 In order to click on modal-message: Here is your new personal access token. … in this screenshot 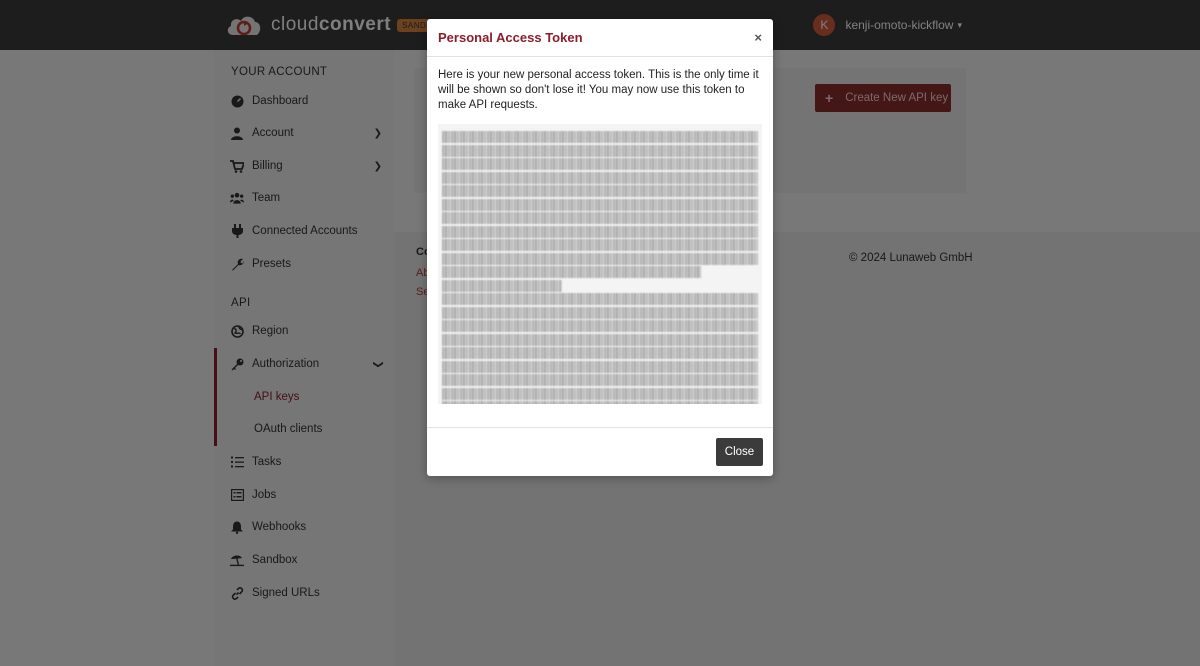, I will do `click(598, 90)`.